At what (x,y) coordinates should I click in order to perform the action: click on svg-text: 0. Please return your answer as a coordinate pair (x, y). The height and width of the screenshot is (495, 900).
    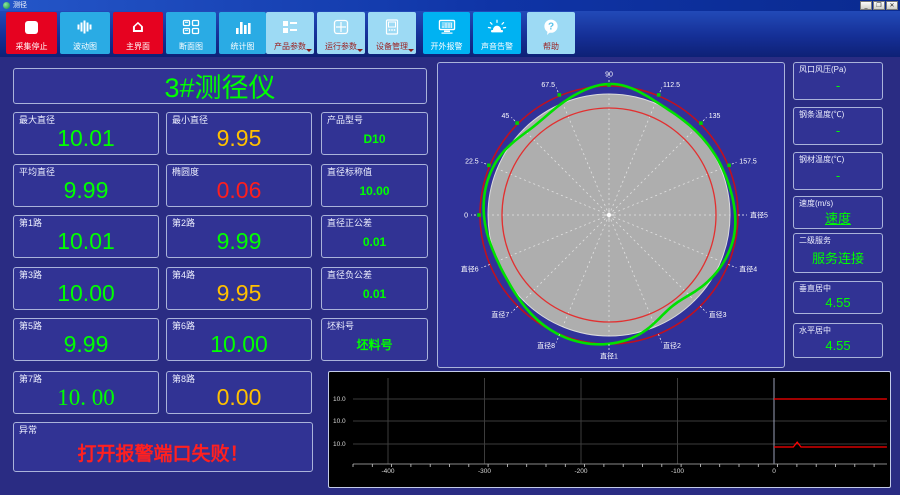
    Looking at the image, I should click on (466, 216).